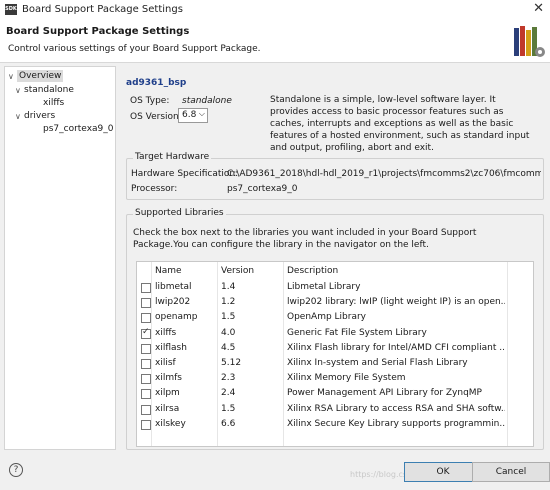 The image size is (550, 490). What do you see at coordinates (16, 470) in the screenshot?
I see `help-icon: ?` at bounding box center [16, 470].